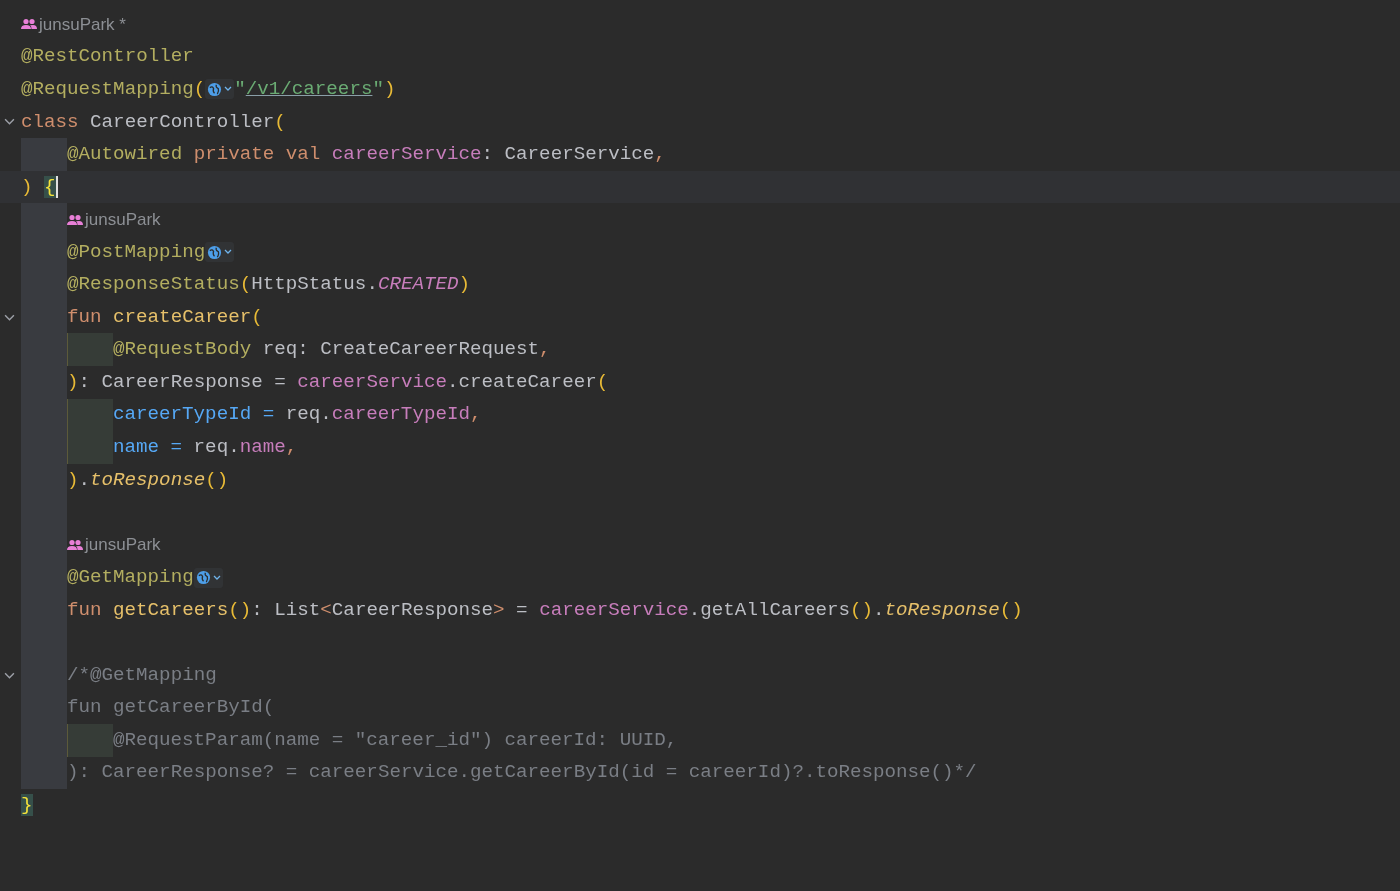 This screenshot has width=1400, height=891. I want to click on code-text: @RequestParam(name = "career_id") careerId: UUID,, so click(395, 740).